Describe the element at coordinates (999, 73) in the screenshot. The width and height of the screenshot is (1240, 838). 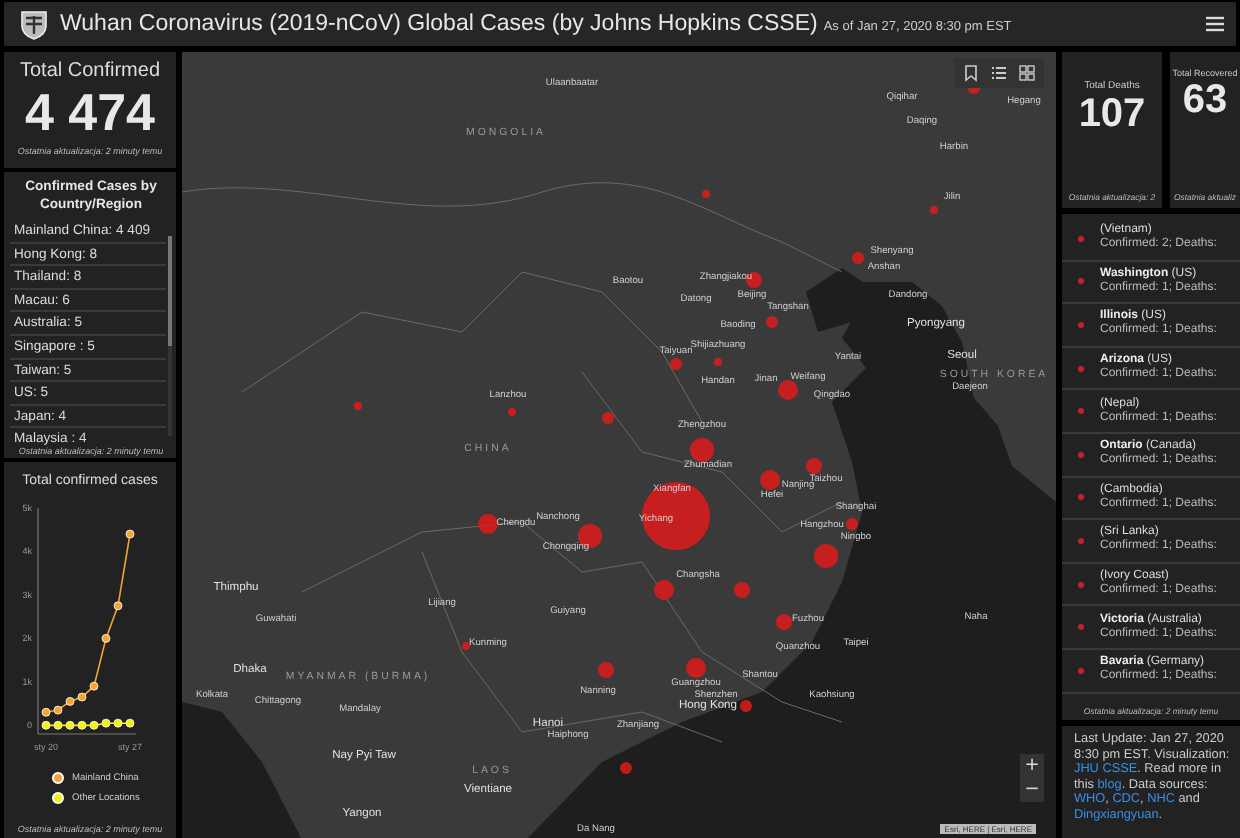
I see `list-icon` at that location.